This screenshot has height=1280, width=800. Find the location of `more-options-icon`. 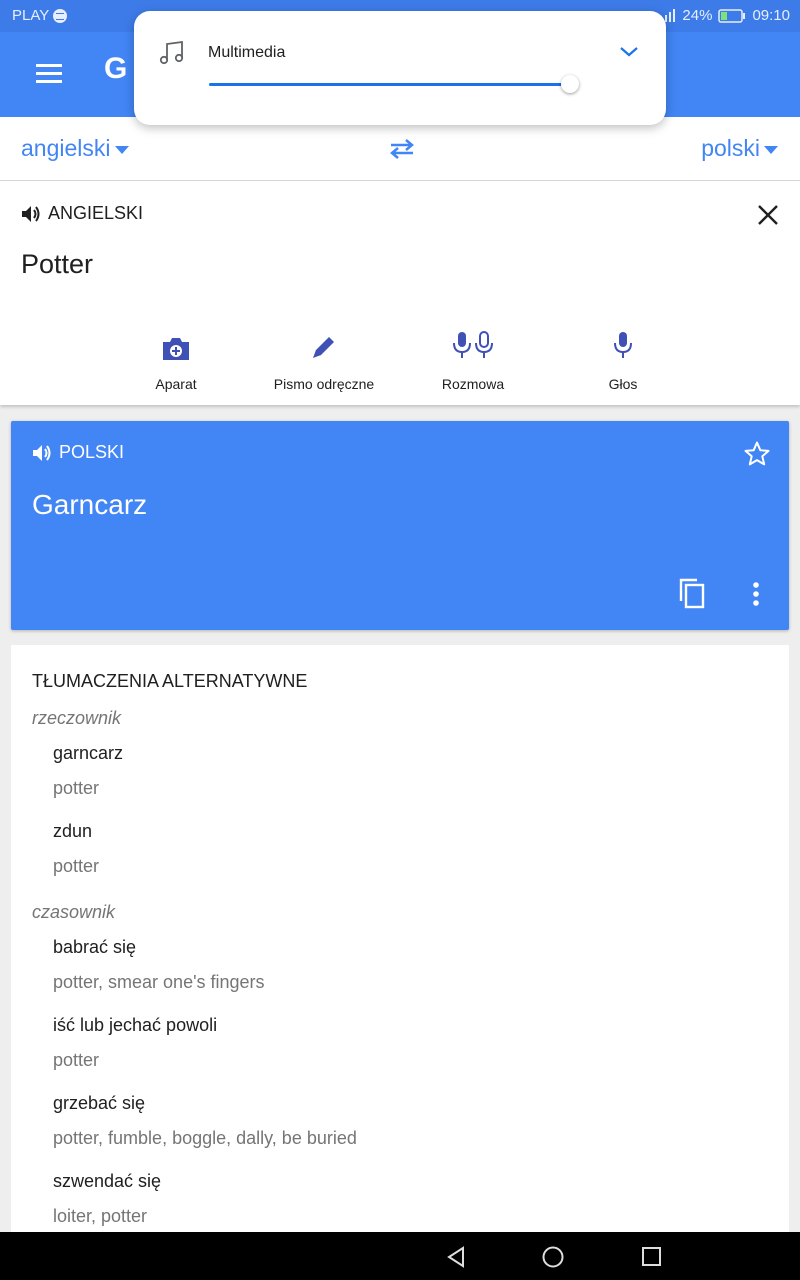

more-options-icon is located at coordinates (756, 594).